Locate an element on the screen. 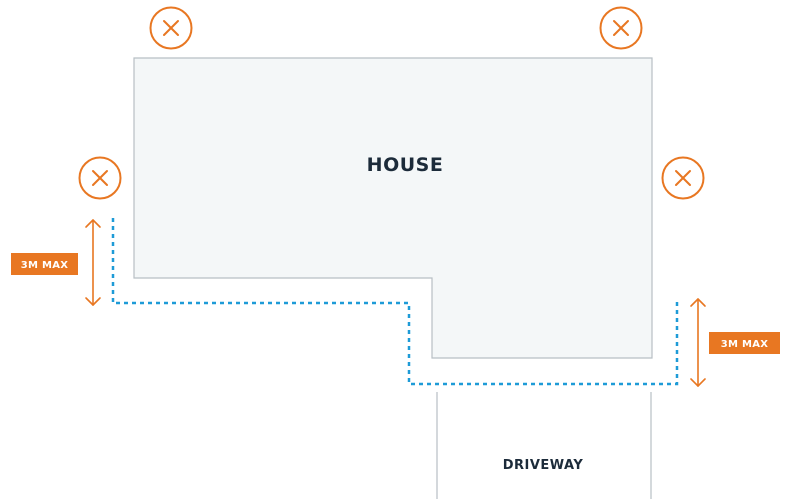  left-limit-badge: 3M MAX is located at coordinates (44, 264).